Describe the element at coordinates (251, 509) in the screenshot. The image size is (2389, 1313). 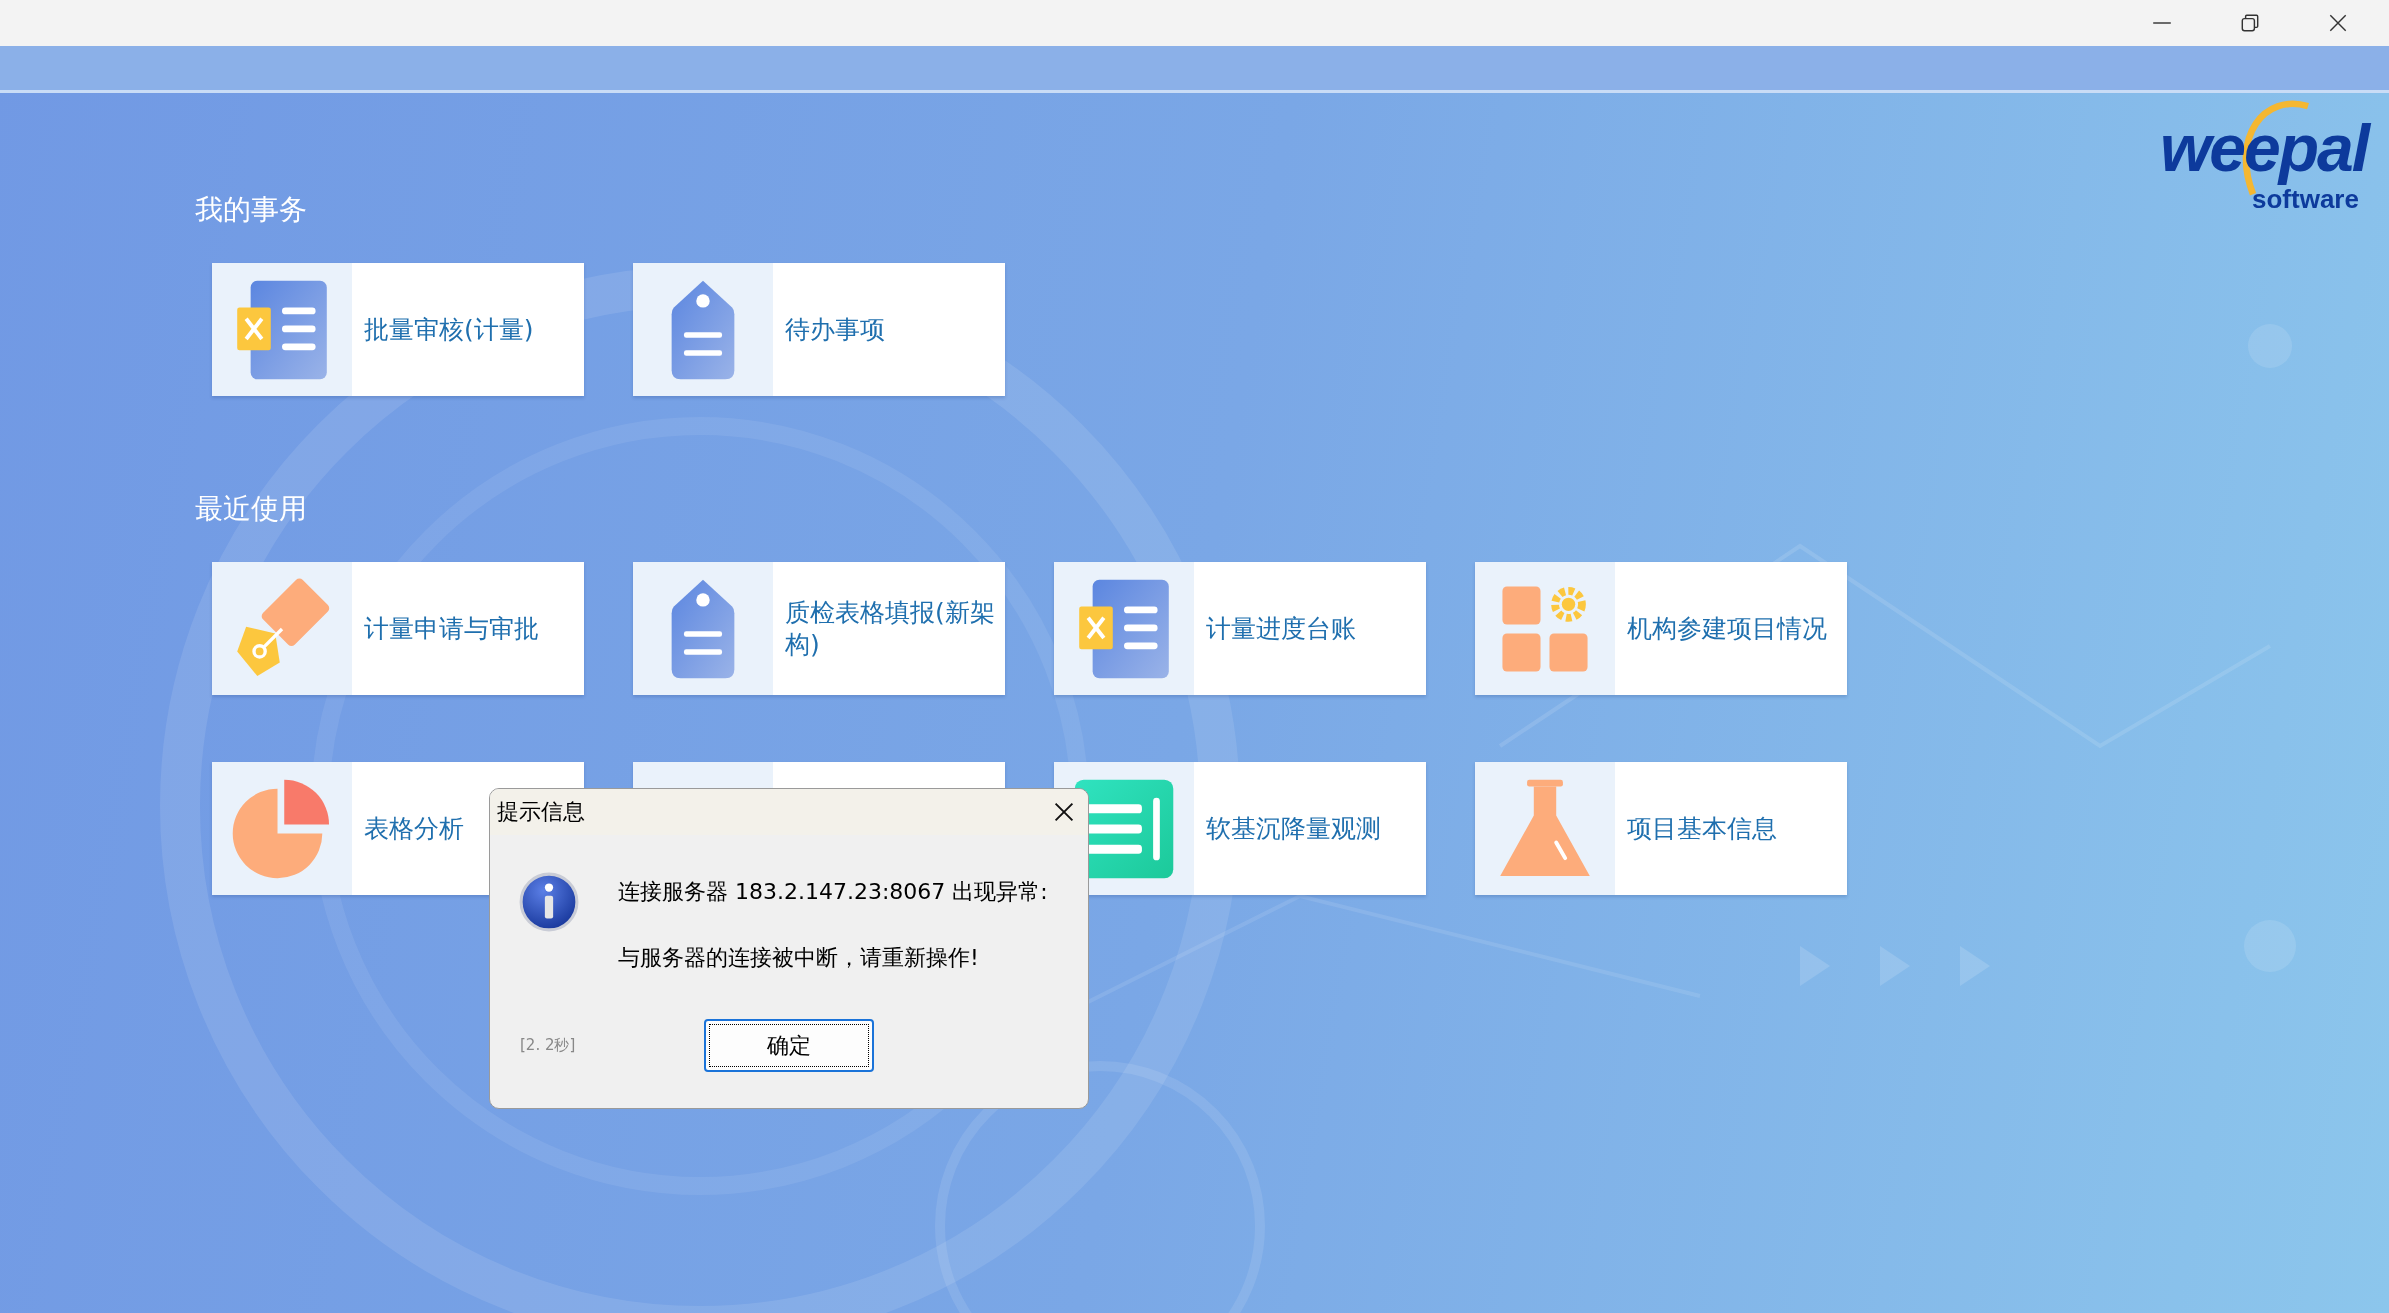
I see `section-title: 最近使用` at that location.